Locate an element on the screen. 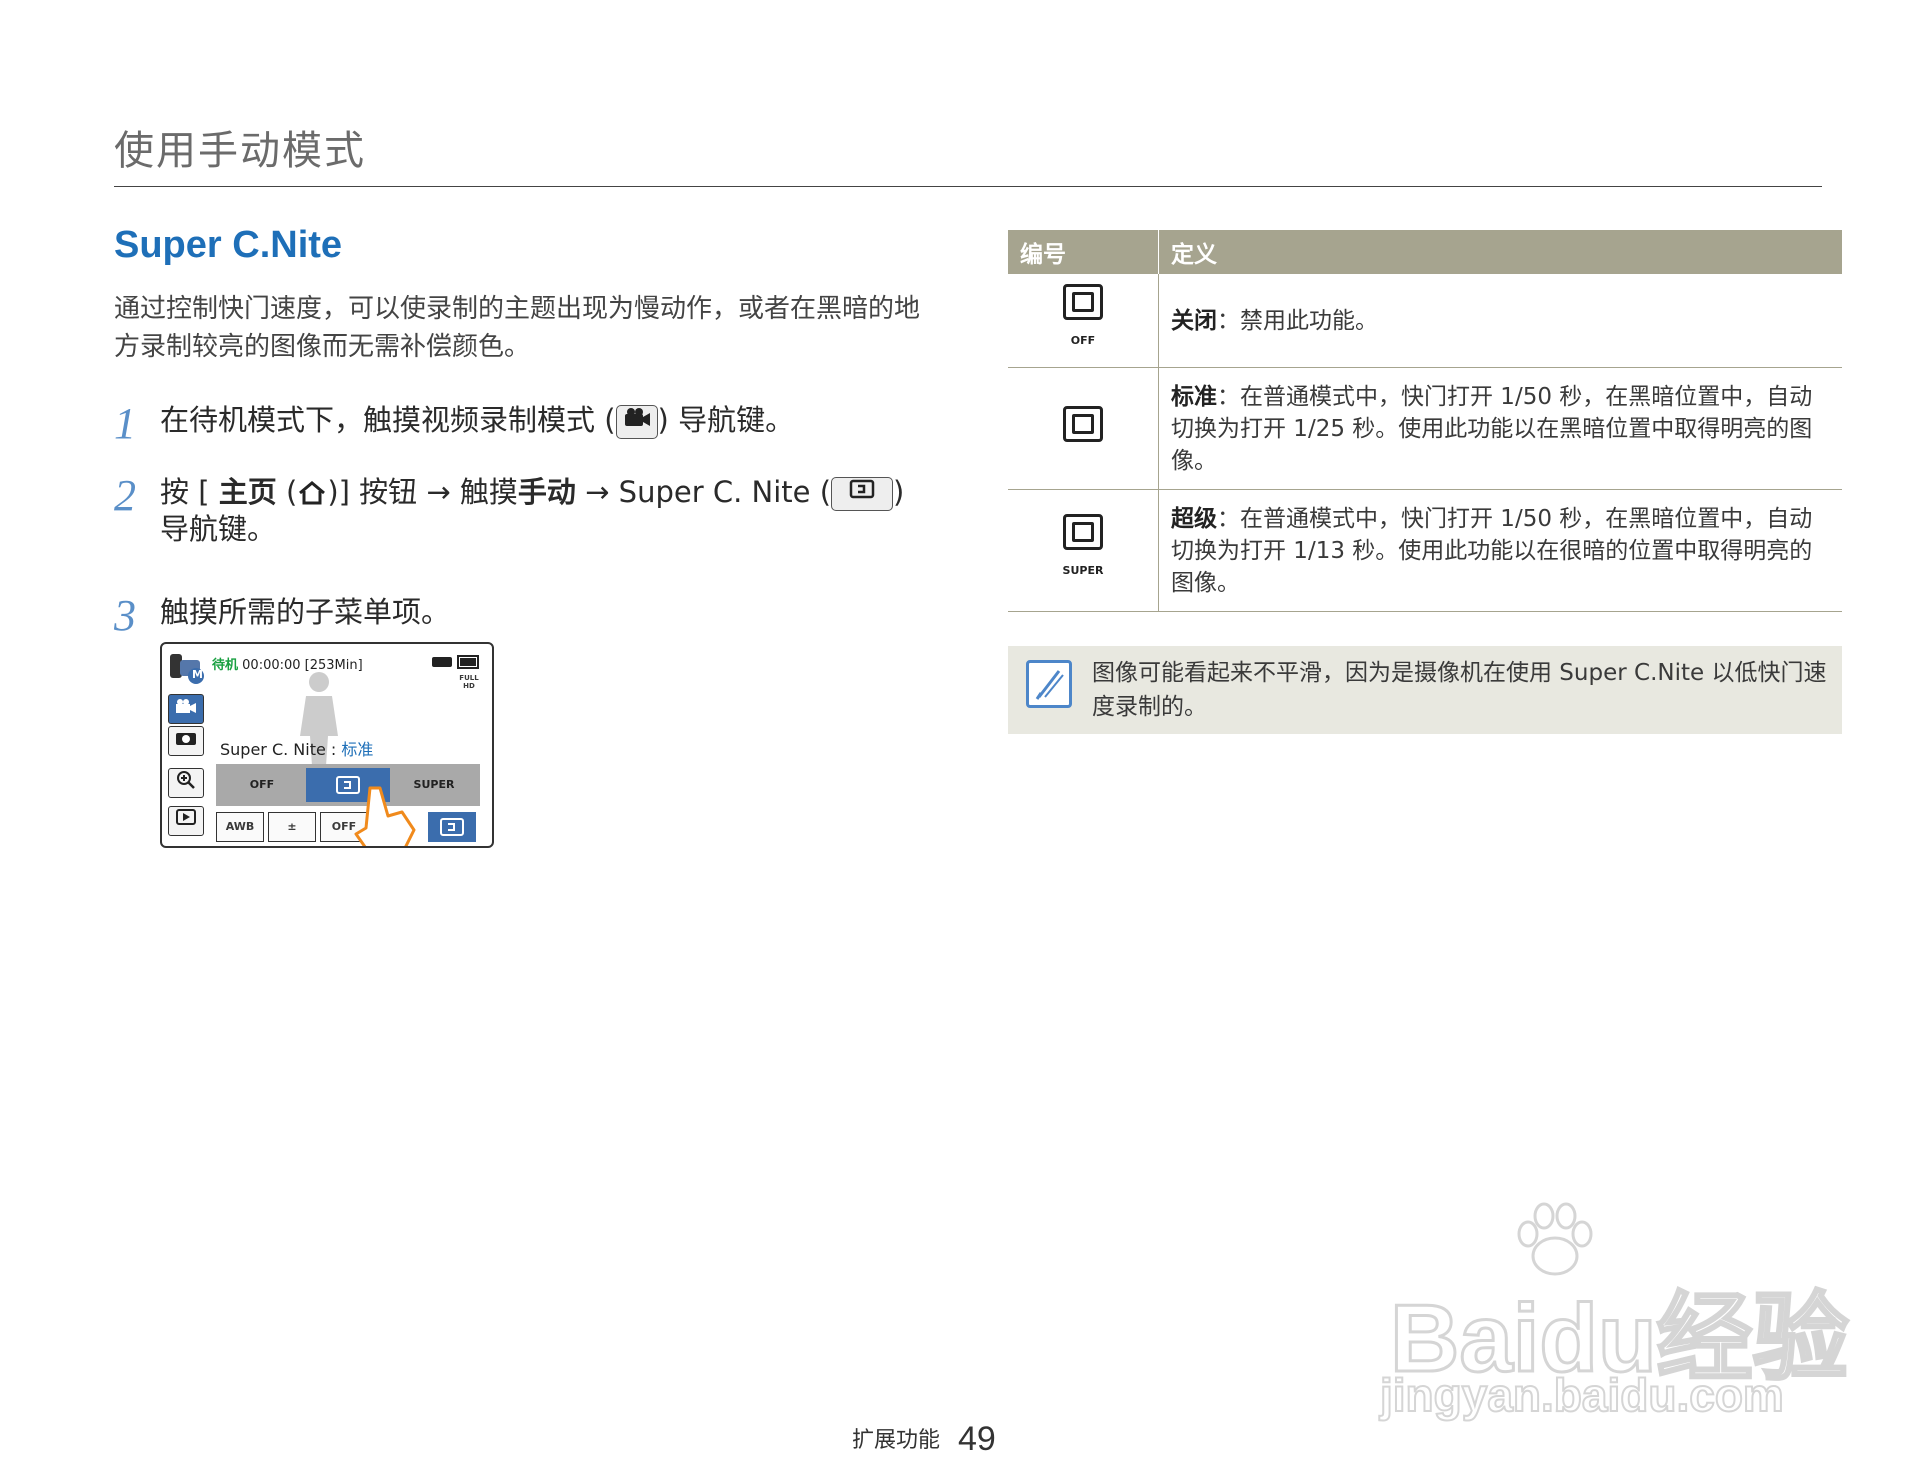 This screenshot has height=1474, width=1928. page-number: 49 is located at coordinates (977, 1439).